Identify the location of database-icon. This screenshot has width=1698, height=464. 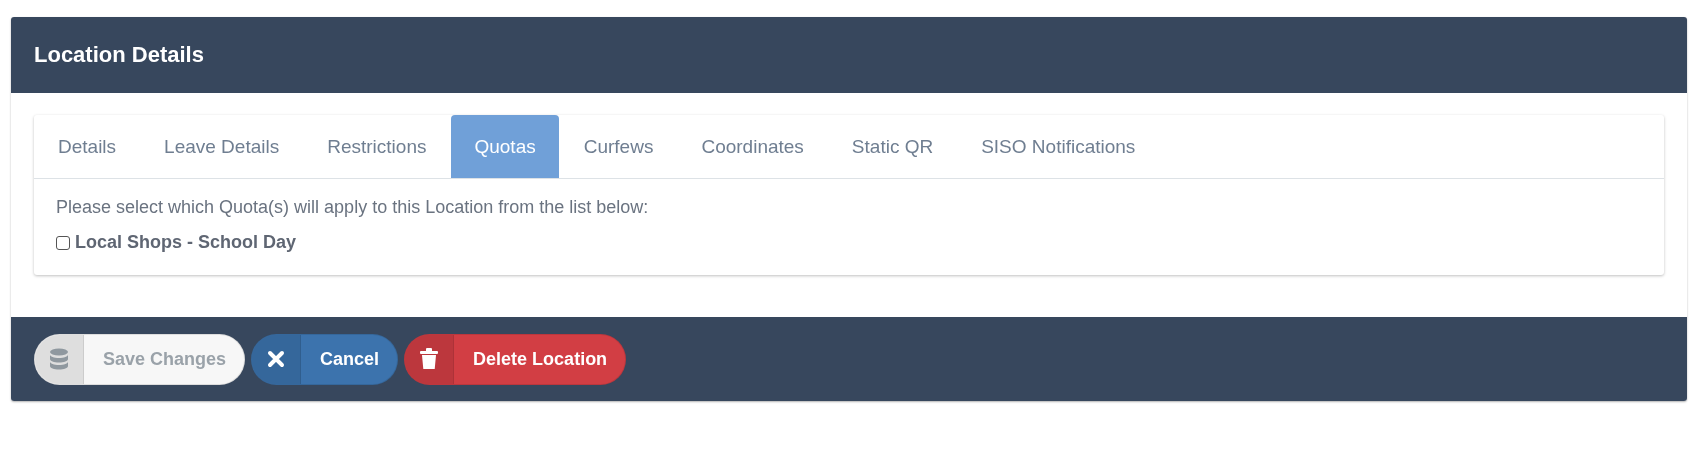
(59, 359).